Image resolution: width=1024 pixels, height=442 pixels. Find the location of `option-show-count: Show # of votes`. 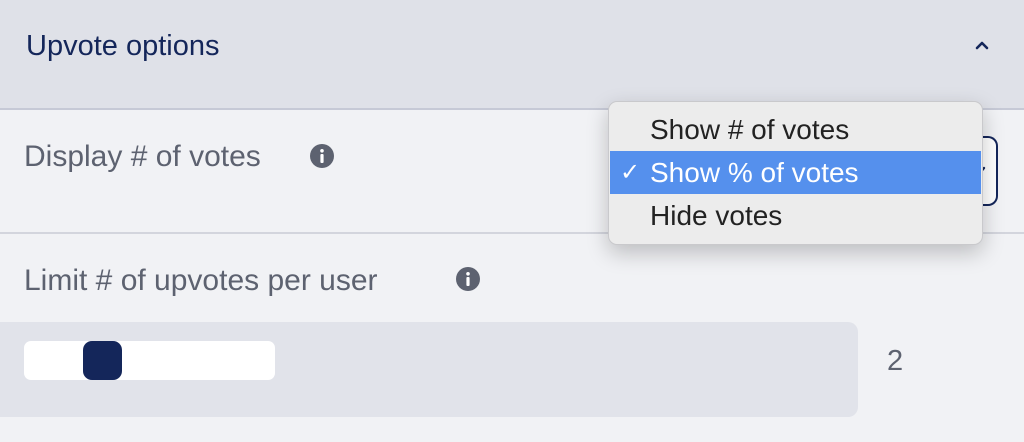

option-show-count: Show # of votes is located at coordinates (795, 129).